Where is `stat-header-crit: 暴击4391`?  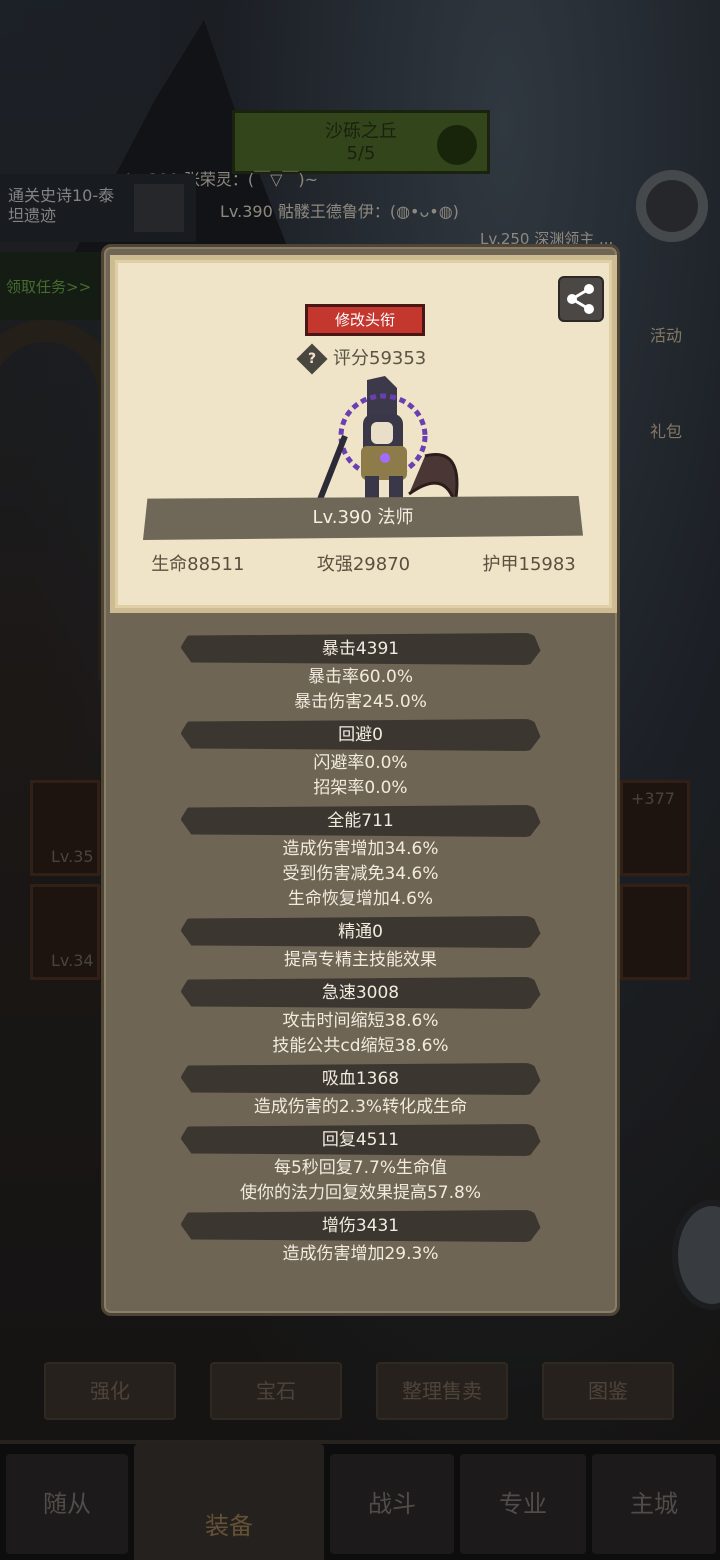 stat-header-crit: 暴击4391 is located at coordinates (360, 649).